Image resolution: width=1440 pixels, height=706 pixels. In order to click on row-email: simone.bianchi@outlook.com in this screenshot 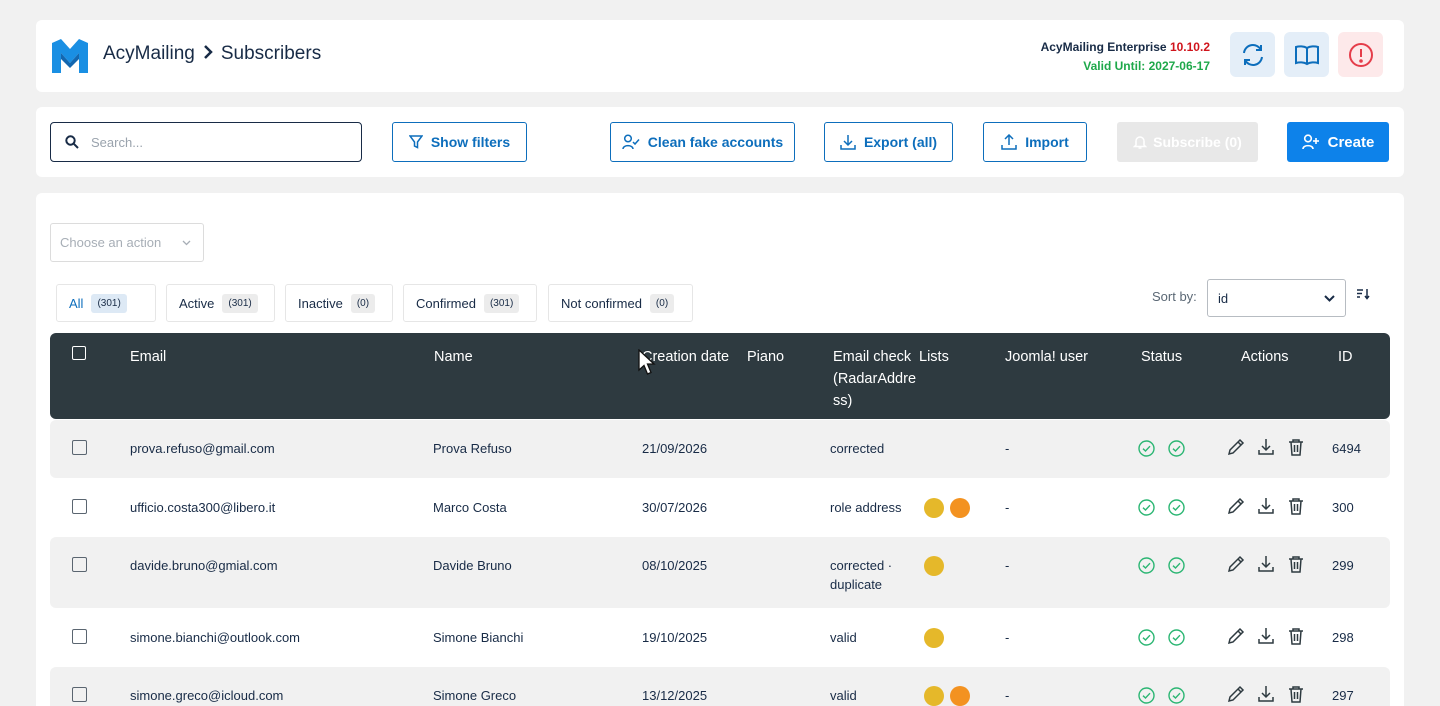, I will do `click(215, 637)`.